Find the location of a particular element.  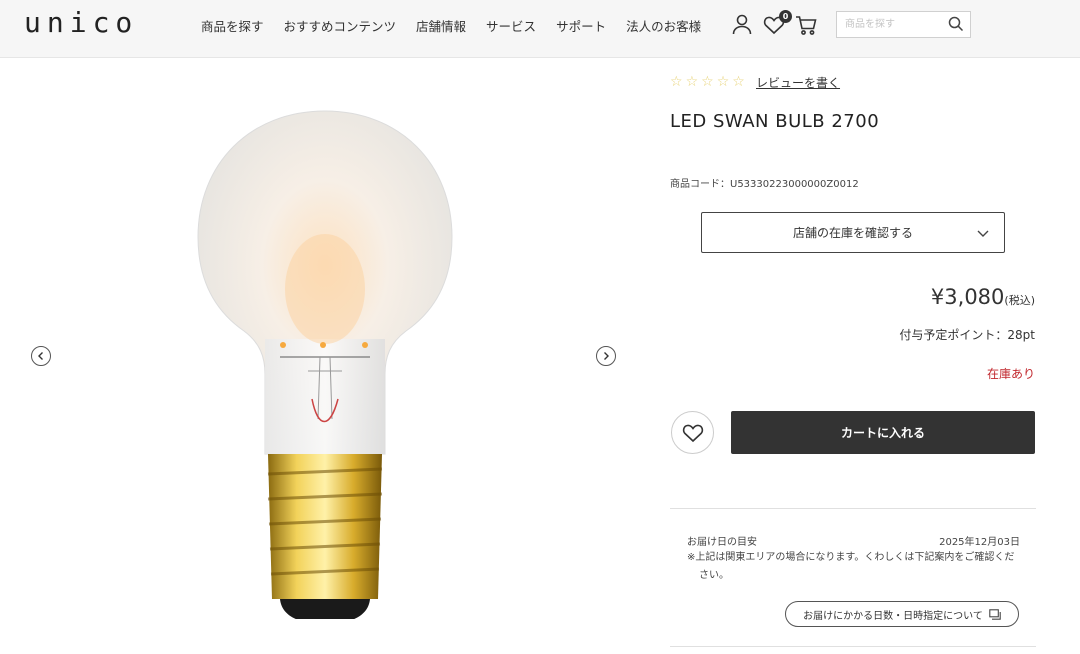

heart-icon is located at coordinates (692, 433).